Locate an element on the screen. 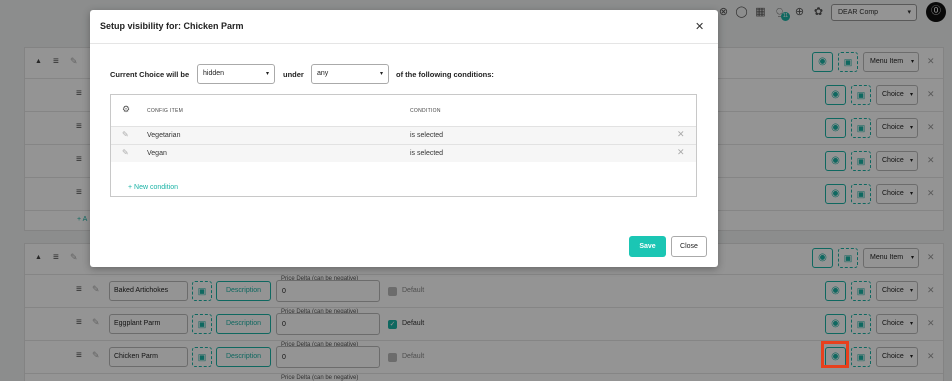 The height and width of the screenshot is (381, 952). active-visibility-highlight is located at coordinates (835, 354).